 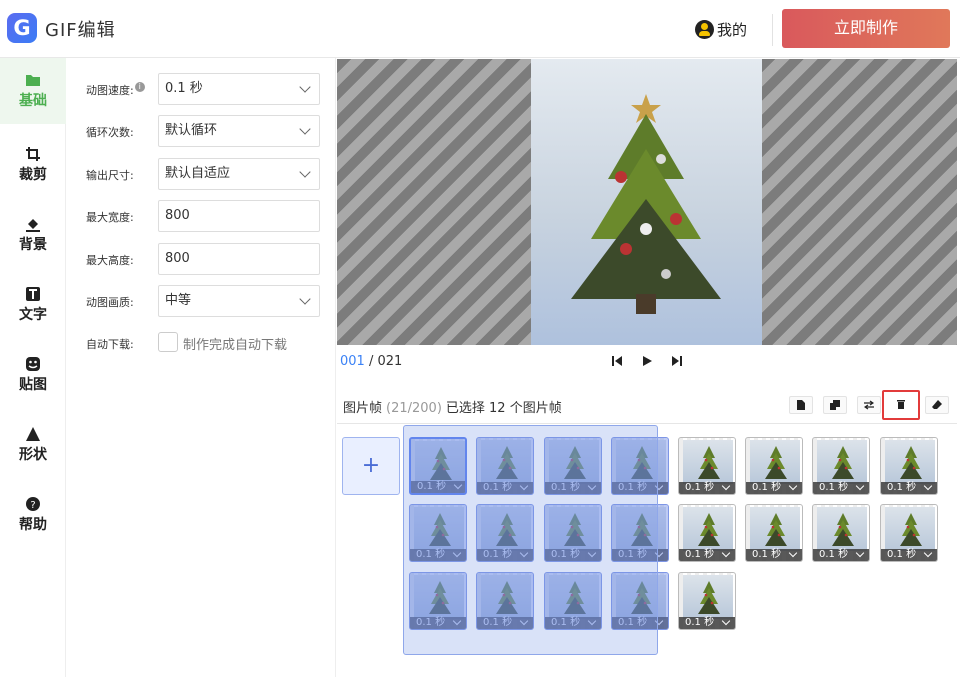 What do you see at coordinates (168, 342) in the screenshot?
I see `auto-download-checkbox` at bounding box center [168, 342].